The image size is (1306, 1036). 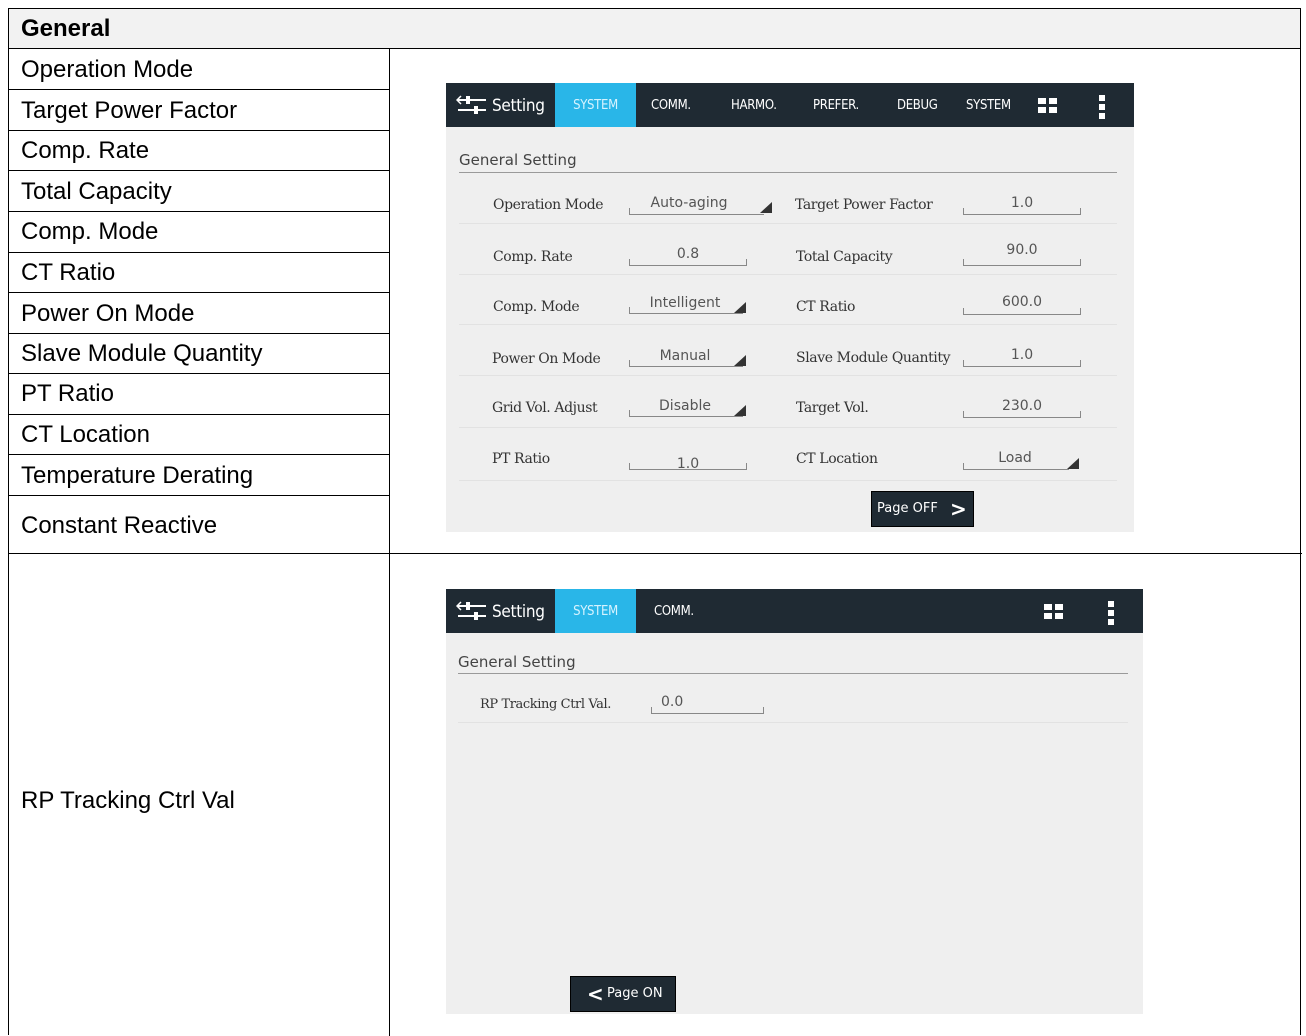 What do you see at coordinates (389, 542) in the screenshot?
I see `column-divider` at bounding box center [389, 542].